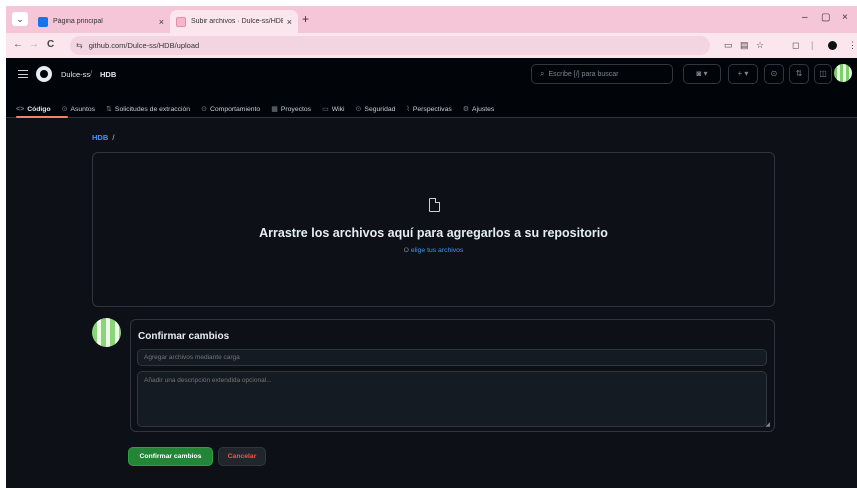  Describe the element at coordinates (583, 74) in the screenshot. I see `search-placeholder: Escribe [/] para buscar` at that location.